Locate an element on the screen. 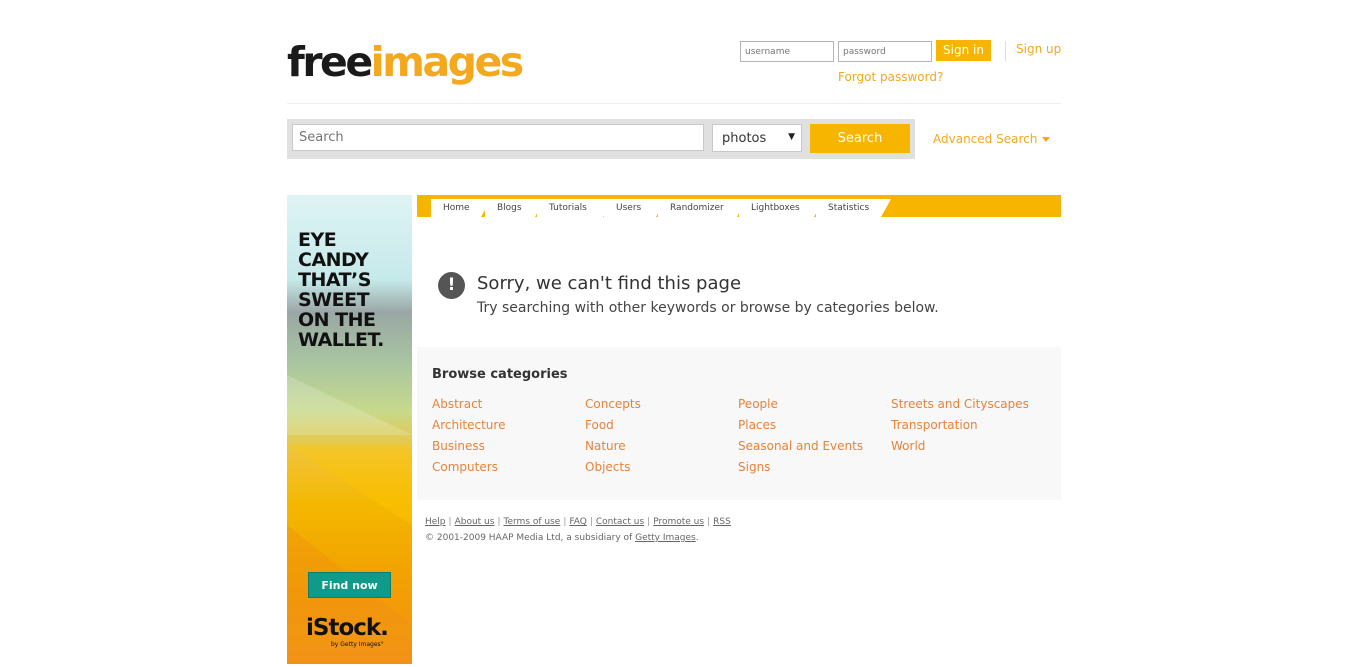 This screenshot has height=667, width=1349. istock-logo: iStock. is located at coordinates (347, 628).